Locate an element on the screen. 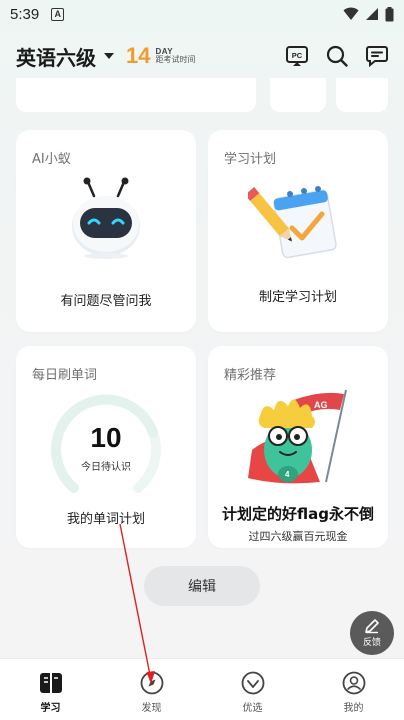 The height and width of the screenshot is (720, 404). feedback-label: 反馈 is located at coordinates (371, 643).